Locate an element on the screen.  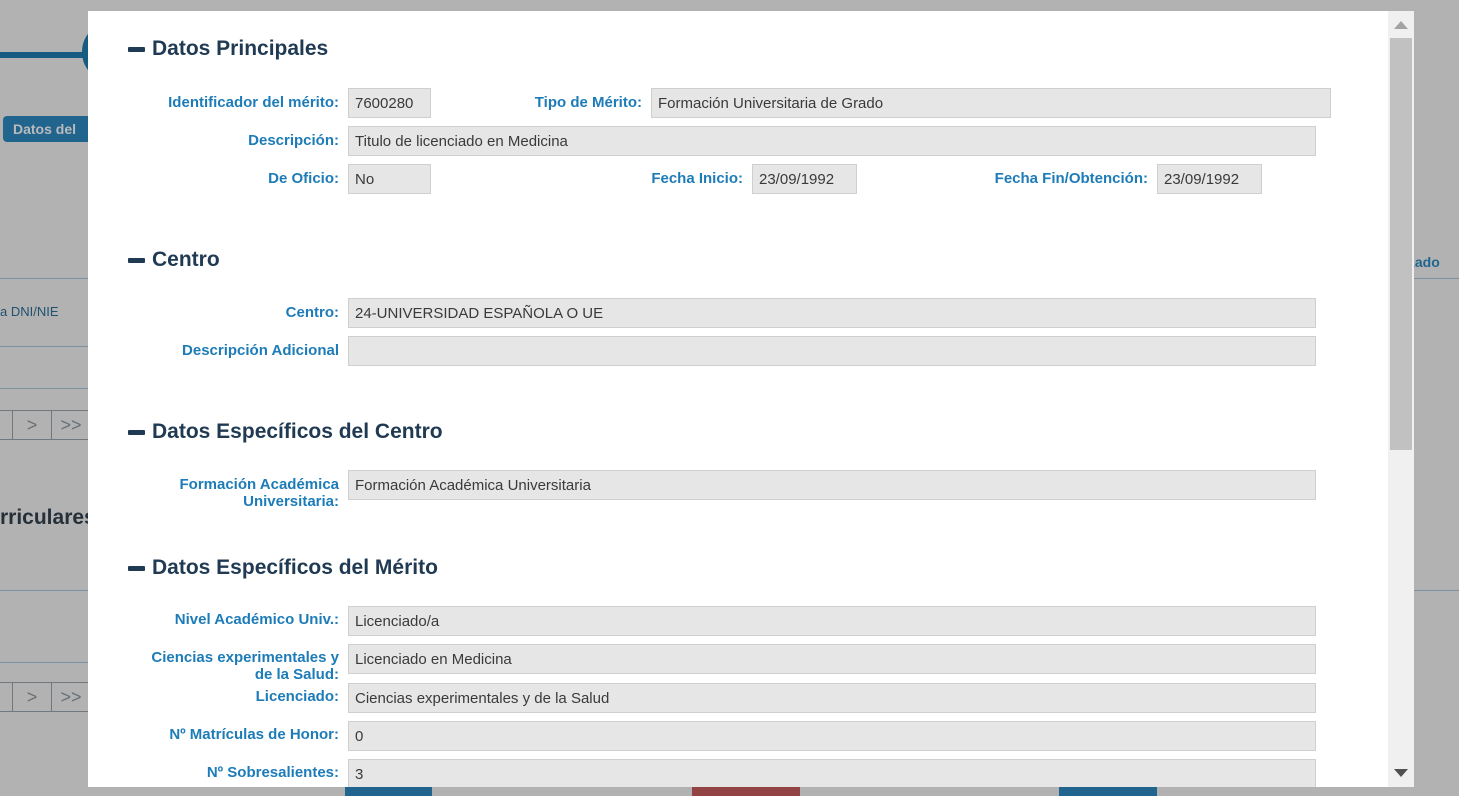
ciencias-experimentales-field: Licenciado en Medicina is located at coordinates (832, 659).